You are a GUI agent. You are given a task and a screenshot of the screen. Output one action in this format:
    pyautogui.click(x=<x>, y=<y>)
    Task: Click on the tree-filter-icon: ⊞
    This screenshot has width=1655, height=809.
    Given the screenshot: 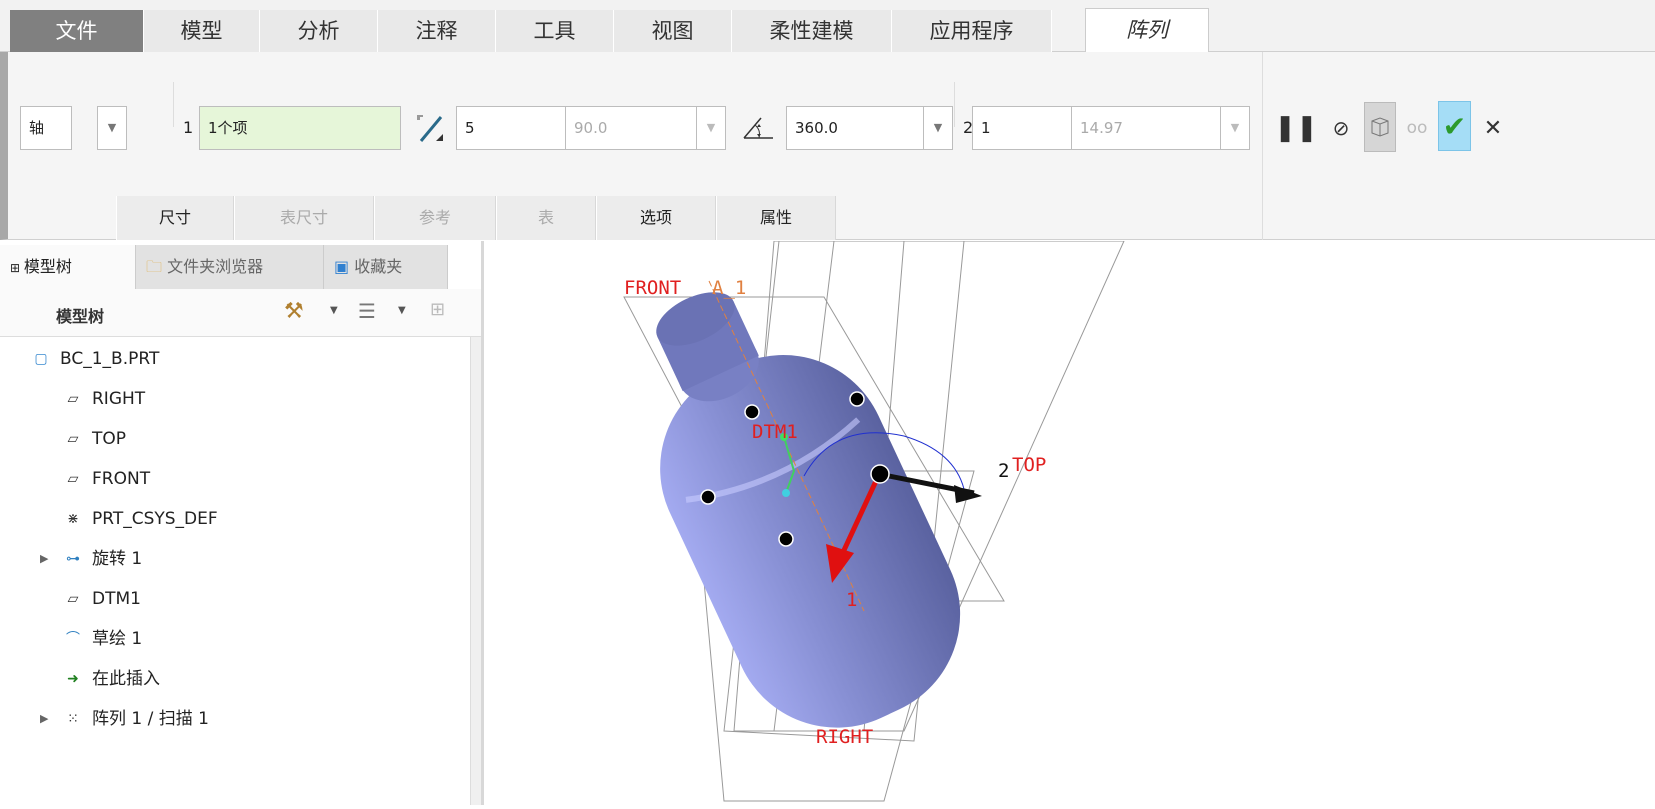 What is the action you would take?
    pyautogui.click(x=437, y=309)
    